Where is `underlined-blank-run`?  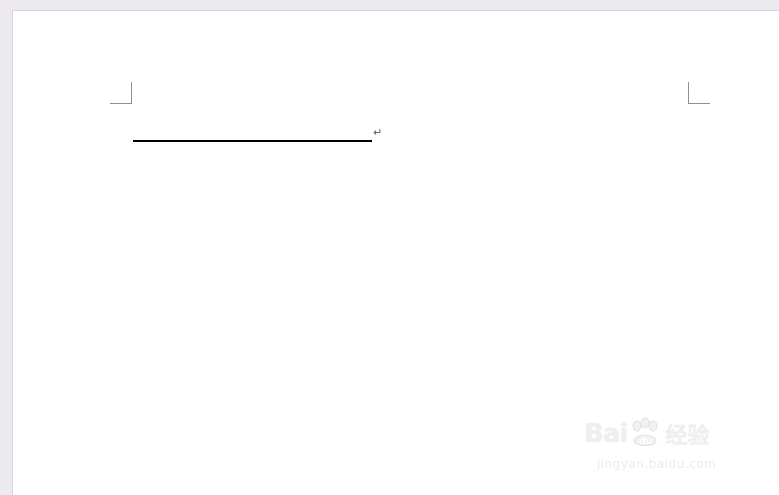
underlined-blank-run is located at coordinates (252, 141).